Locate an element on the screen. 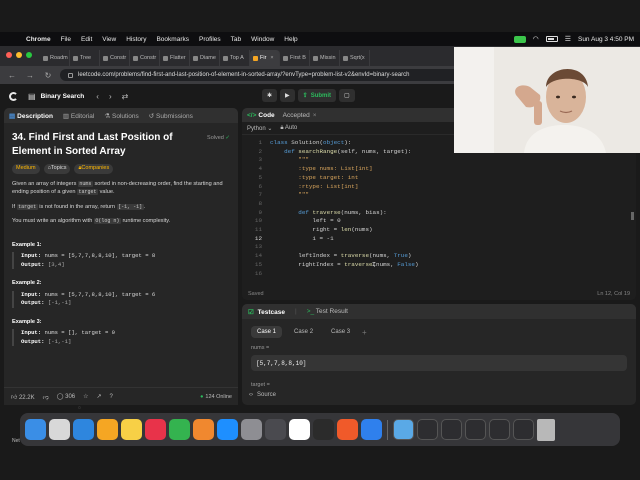  control-center-icon: ☰ is located at coordinates (568, 39).